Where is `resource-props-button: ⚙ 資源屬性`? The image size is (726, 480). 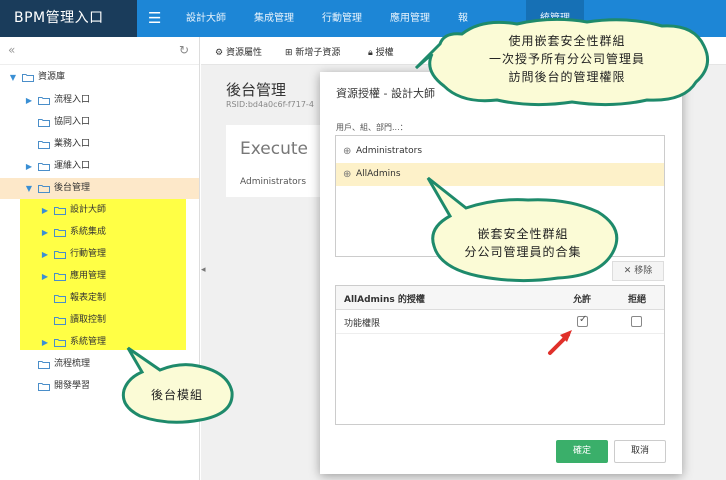 resource-props-button: ⚙ 資源屬性 is located at coordinates (238, 51).